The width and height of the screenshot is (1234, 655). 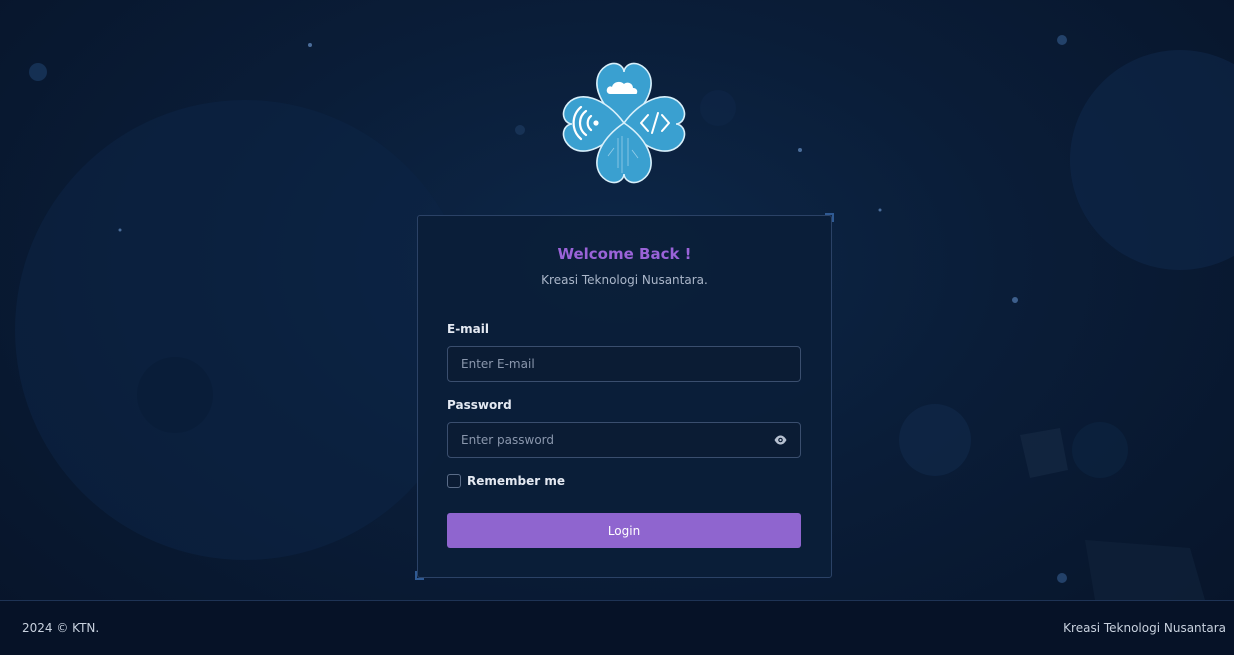 What do you see at coordinates (479, 405) in the screenshot?
I see `password-label: Password` at bounding box center [479, 405].